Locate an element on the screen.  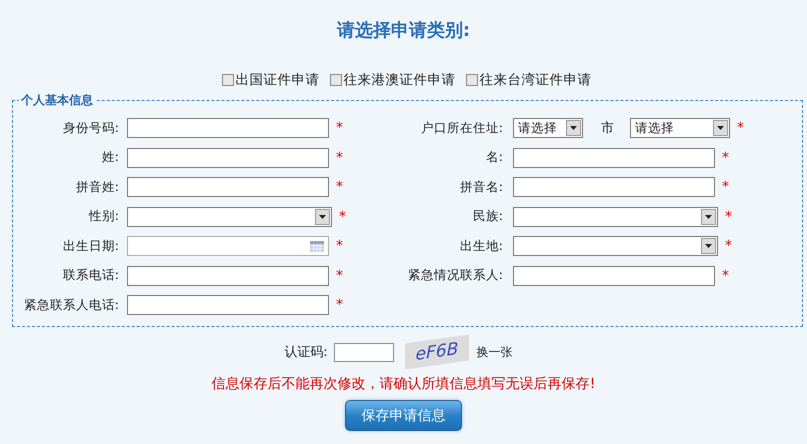
field-label: 紧急情况联系人: is located at coordinates (454, 275).